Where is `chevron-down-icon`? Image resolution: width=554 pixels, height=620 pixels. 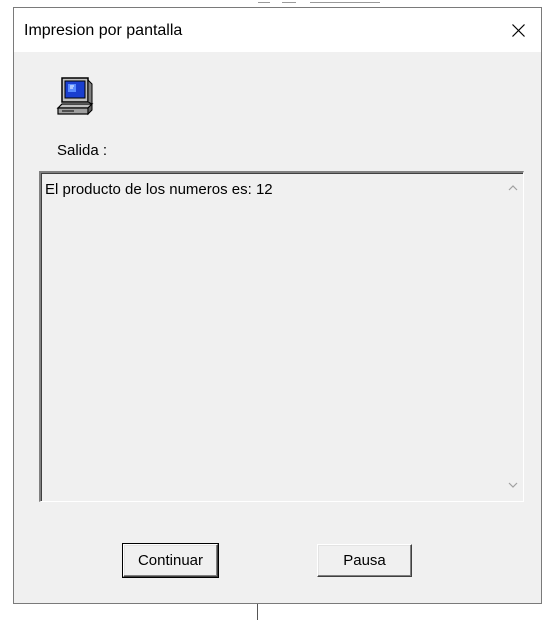
chevron-down-icon is located at coordinates (513, 485).